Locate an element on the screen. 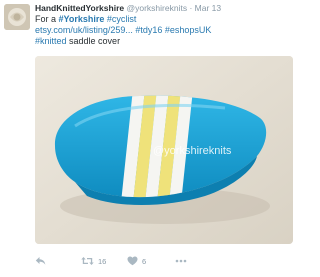 This screenshot has width=320, height=277. more-button is located at coordinates (181, 261).